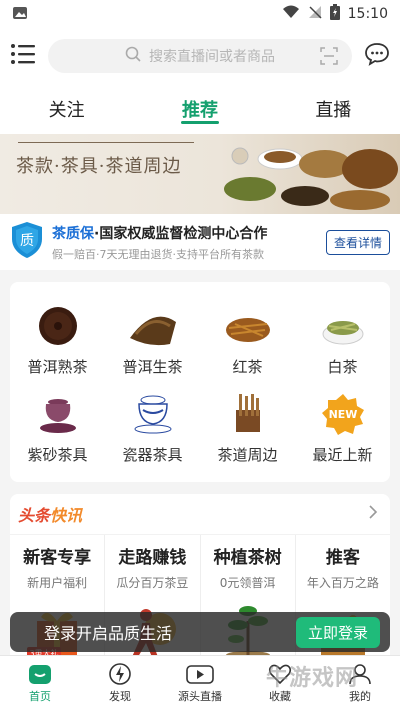  I want to click on puer-raw-tea-icon, so click(152, 330).